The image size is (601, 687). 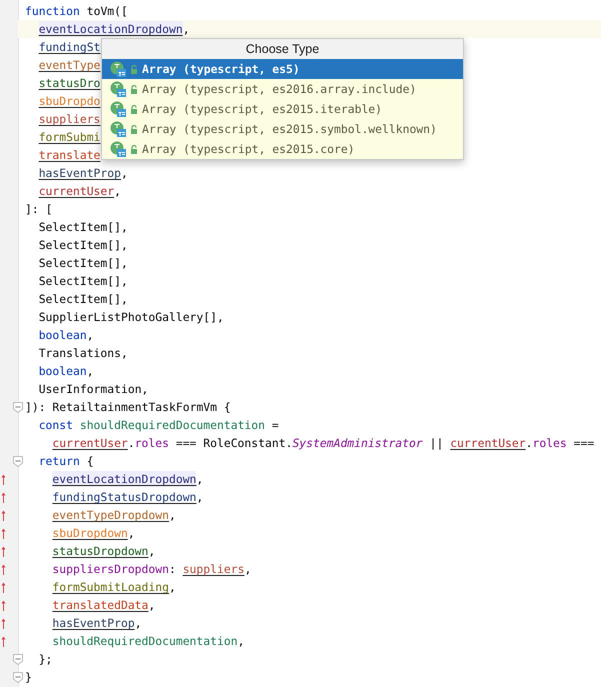 I want to click on type-option: Array (typescript, es2015.symbol.wellknown), so click(x=282, y=129).